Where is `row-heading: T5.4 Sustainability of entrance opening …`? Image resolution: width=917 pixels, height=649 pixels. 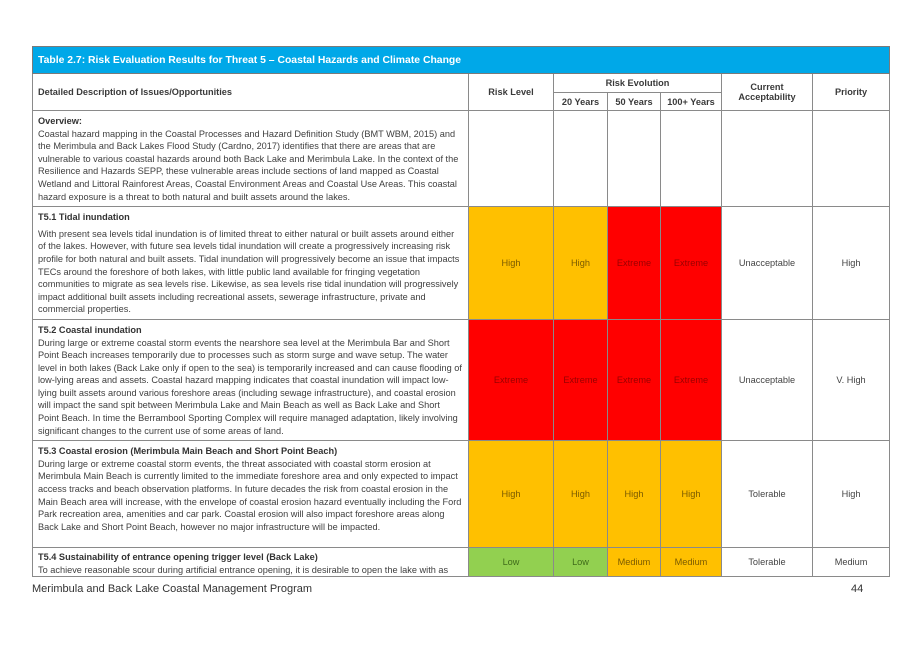
row-heading: T5.4 Sustainability of entrance opening … is located at coordinates (178, 557).